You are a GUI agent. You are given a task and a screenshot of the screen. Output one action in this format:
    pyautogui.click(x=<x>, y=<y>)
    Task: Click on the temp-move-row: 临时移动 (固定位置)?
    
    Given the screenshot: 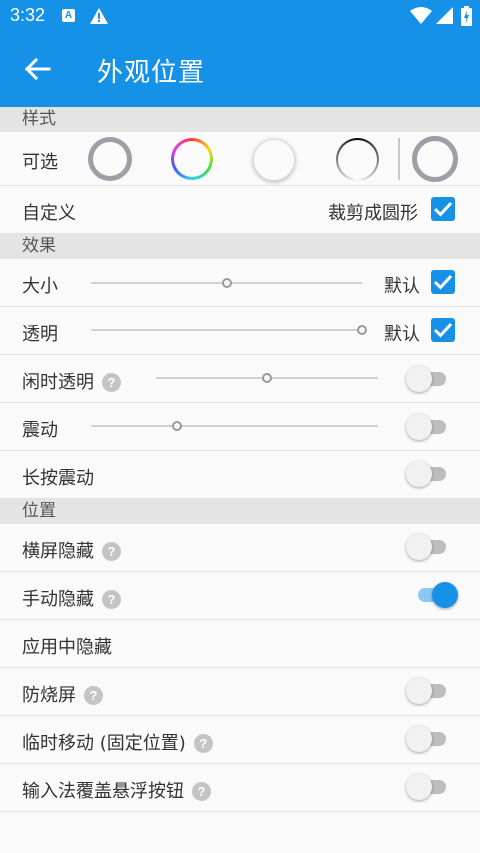 What is the action you would take?
    pyautogui.click(x=240, y=740)
    